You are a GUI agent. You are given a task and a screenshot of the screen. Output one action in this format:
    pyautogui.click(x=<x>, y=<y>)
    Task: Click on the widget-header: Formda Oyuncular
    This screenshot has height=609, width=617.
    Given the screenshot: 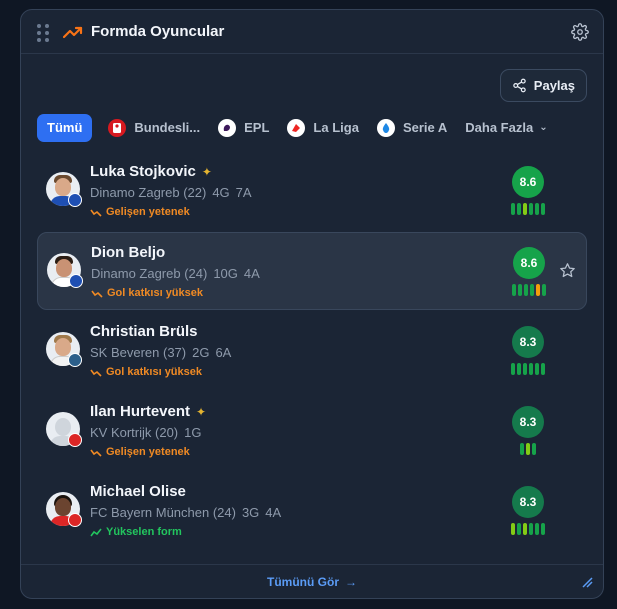 What is the action you would take?
    pyautogui.click(x=312, y=32)
    